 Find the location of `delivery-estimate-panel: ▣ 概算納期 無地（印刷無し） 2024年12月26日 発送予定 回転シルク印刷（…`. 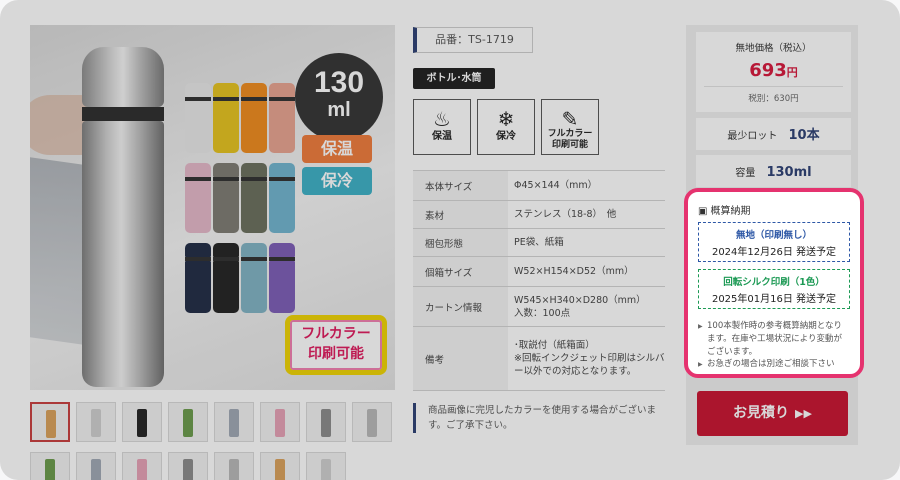

delivery-estimate-panel: ▣ 概算納期 無地（印刷無し） 2024年12月26日 発送予定 回転シルク印刷（… is located at coordinates (774, 283).